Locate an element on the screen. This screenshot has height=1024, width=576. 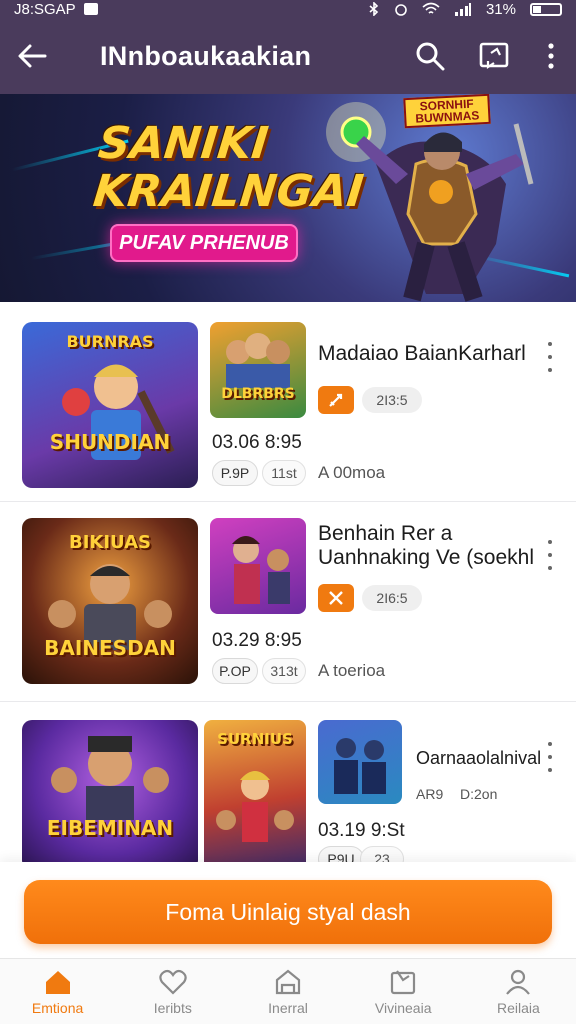
app-bar: INnboaukaakian is located at coordinates (288, 56).